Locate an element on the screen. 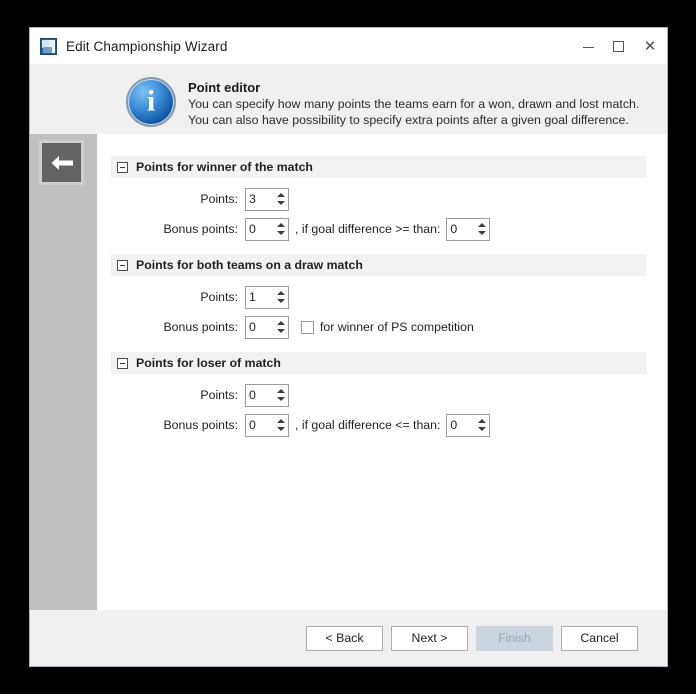  info-icon is located at coordinates (151, 102).